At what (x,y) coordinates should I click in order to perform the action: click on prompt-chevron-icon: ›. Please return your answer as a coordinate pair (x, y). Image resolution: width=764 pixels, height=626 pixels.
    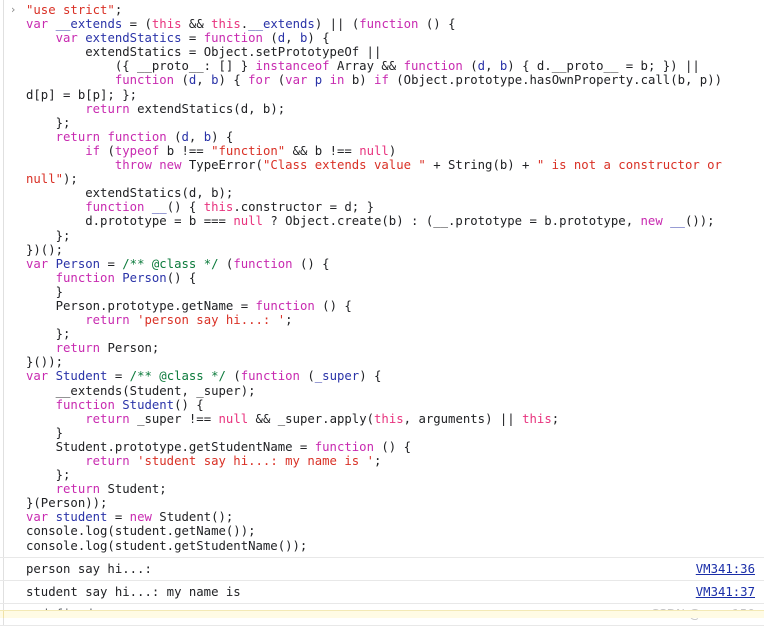
    Looking at the image, I should click on (13, 9).